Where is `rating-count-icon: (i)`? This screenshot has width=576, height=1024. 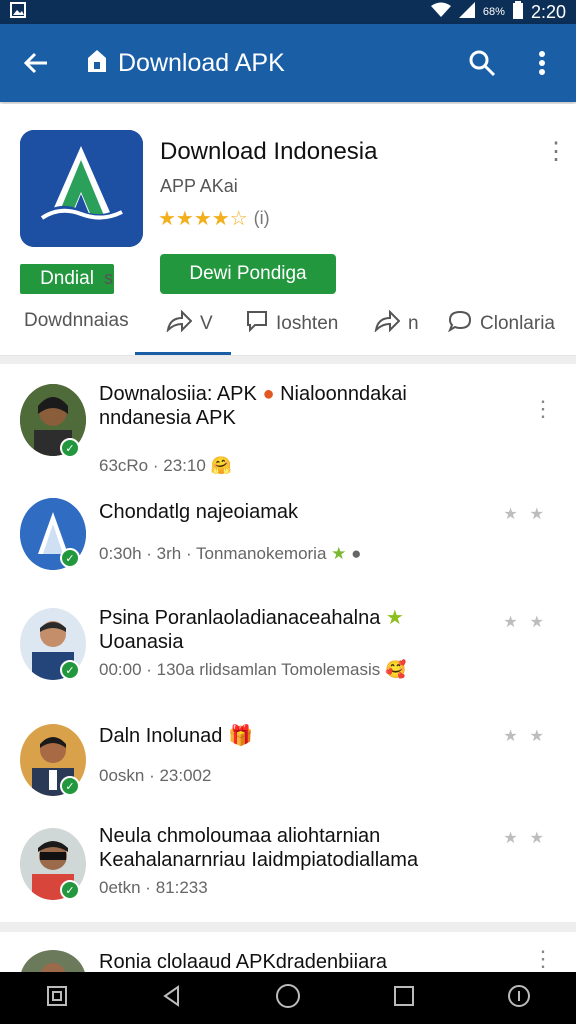
rating-count-icon: (i) is located at coordinates (261, 218).